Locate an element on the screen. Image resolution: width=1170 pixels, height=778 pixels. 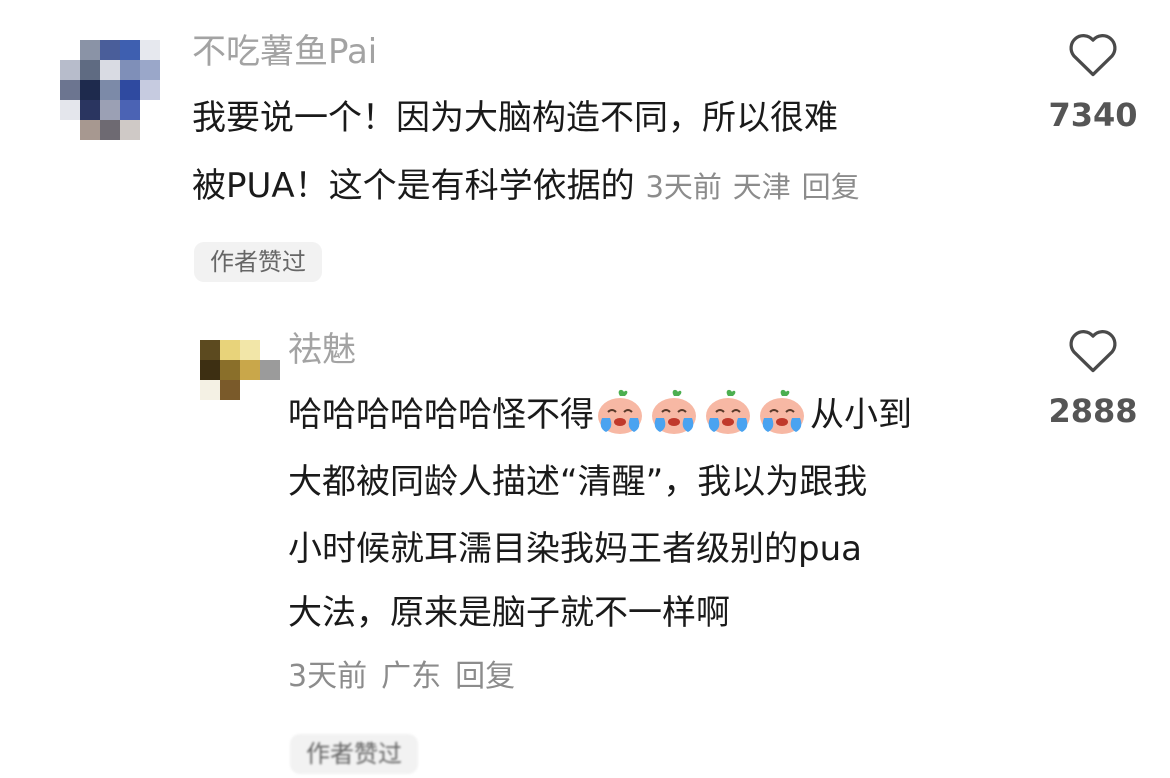
like-button: 2888 is located at coordinates (1093, 378).